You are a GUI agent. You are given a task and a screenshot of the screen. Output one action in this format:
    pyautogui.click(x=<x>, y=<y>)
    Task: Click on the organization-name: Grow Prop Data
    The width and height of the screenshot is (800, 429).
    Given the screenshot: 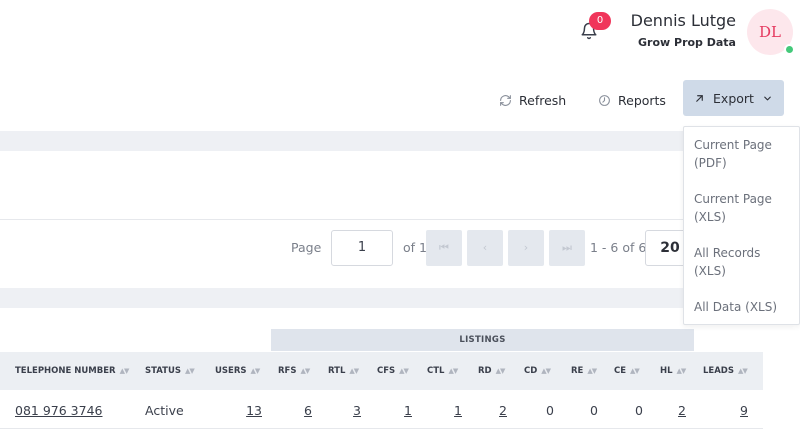 What is the action you would take?
    pyautogui.click(x=687, y=42)
    